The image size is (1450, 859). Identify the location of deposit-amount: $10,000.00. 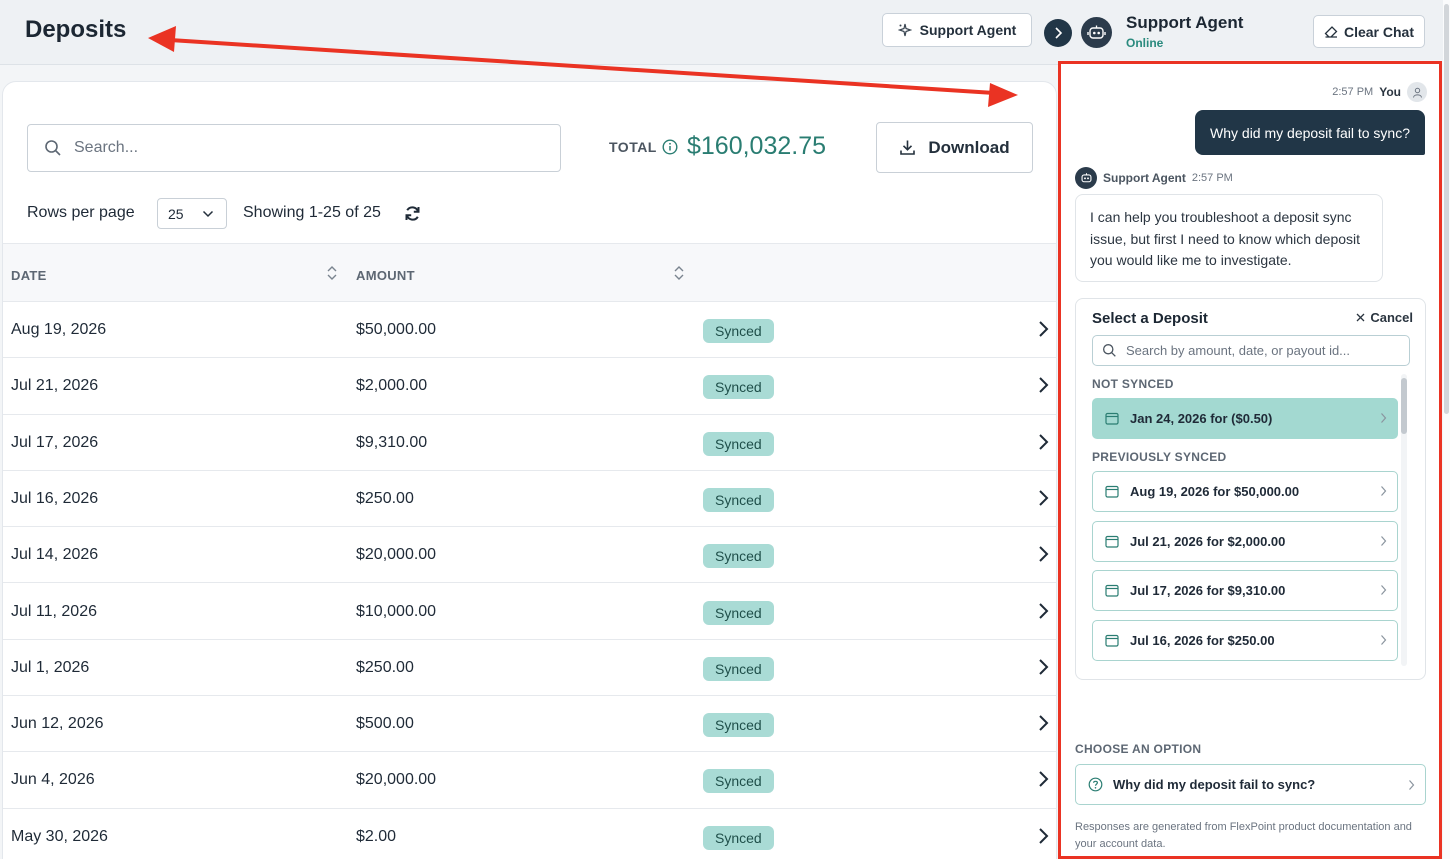
(396, 611).